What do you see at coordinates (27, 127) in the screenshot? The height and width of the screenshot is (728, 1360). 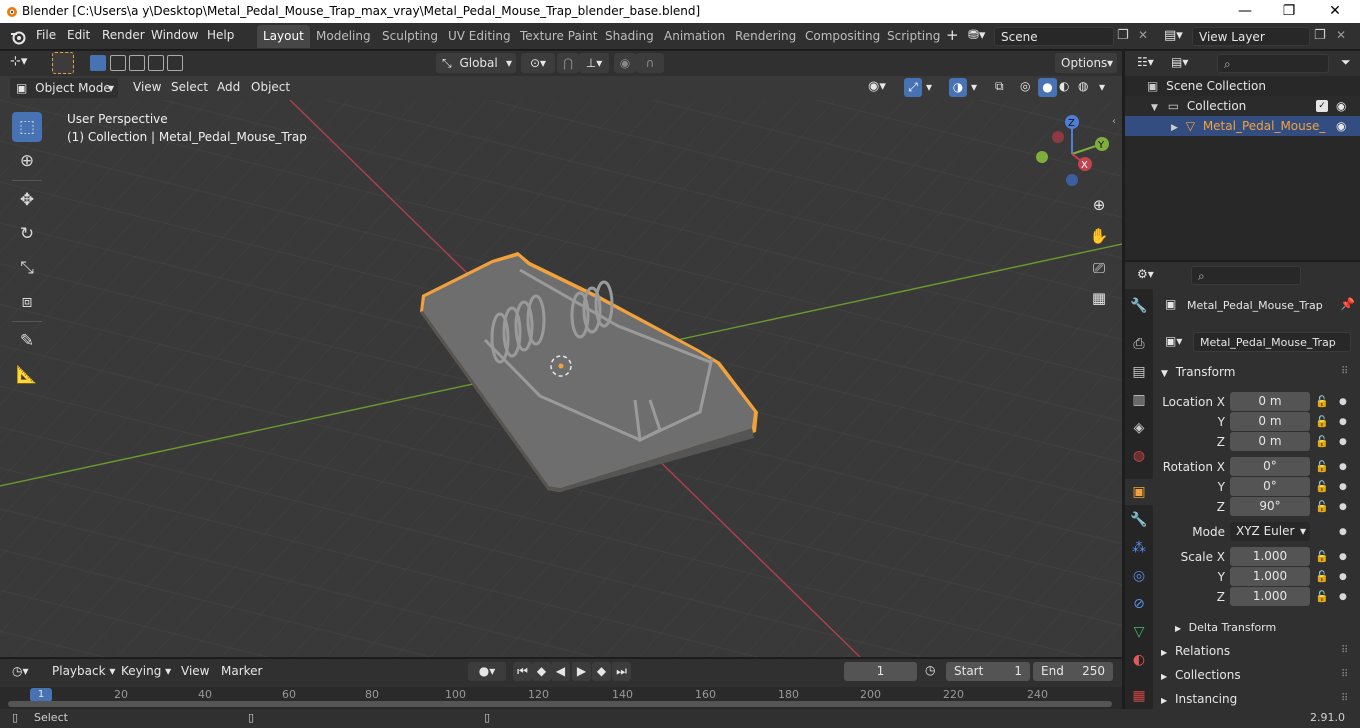 I see `select-box-tool: ⬚` at bounding box center [27, 127].